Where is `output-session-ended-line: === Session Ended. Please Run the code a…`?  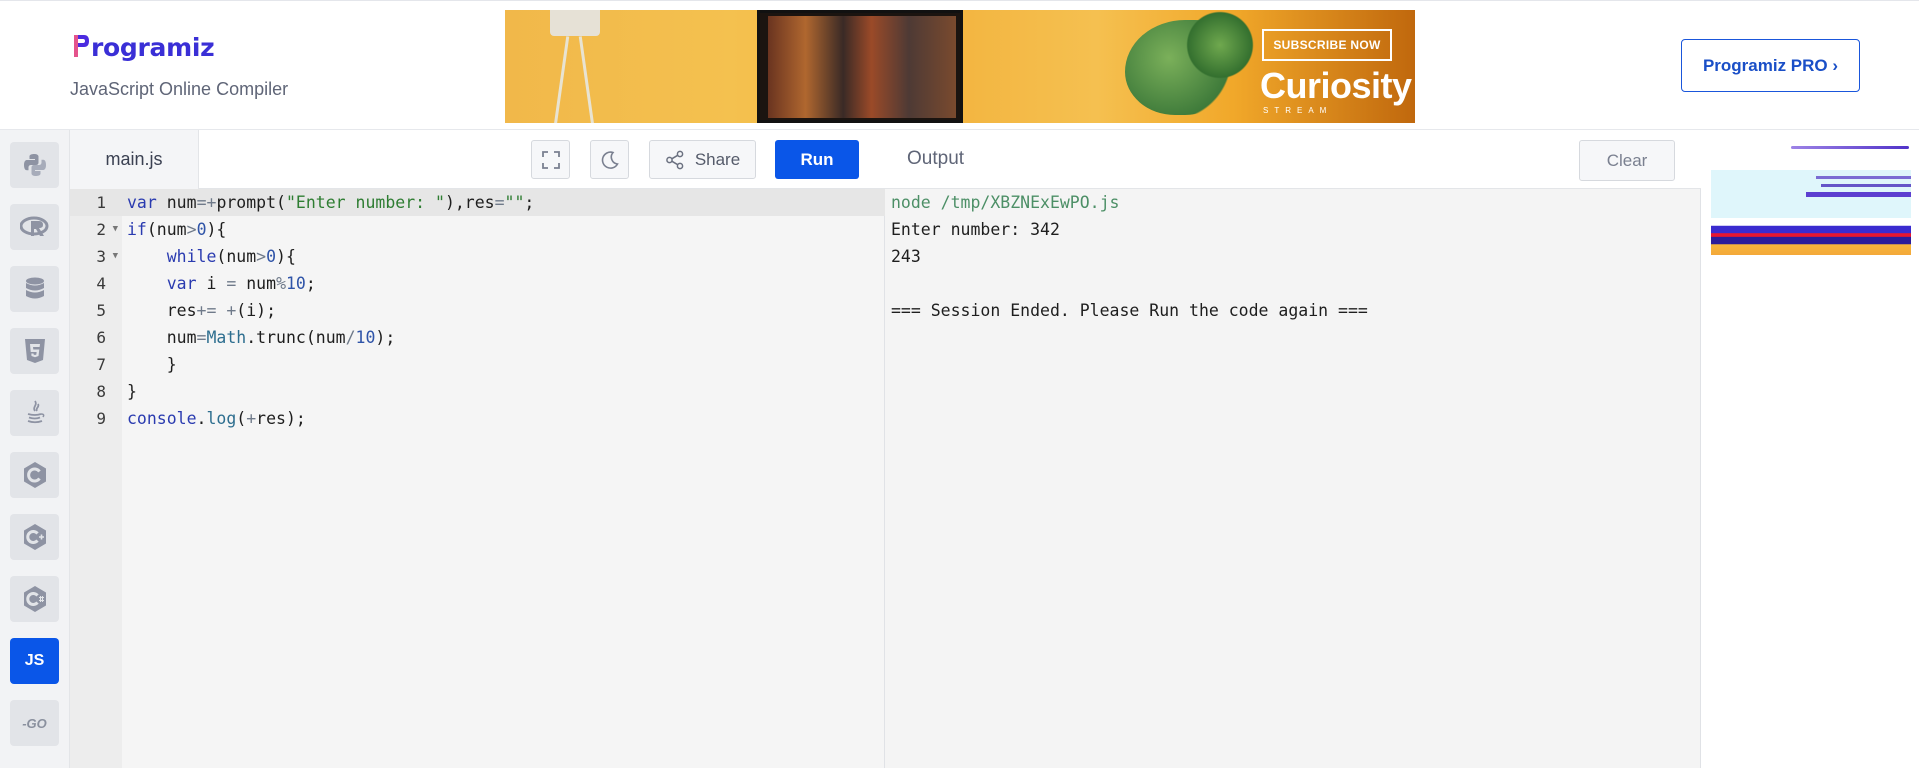
output-session-ended-line: === Session Ended. Please Run the code a… is located at coordinates (1129, 310).